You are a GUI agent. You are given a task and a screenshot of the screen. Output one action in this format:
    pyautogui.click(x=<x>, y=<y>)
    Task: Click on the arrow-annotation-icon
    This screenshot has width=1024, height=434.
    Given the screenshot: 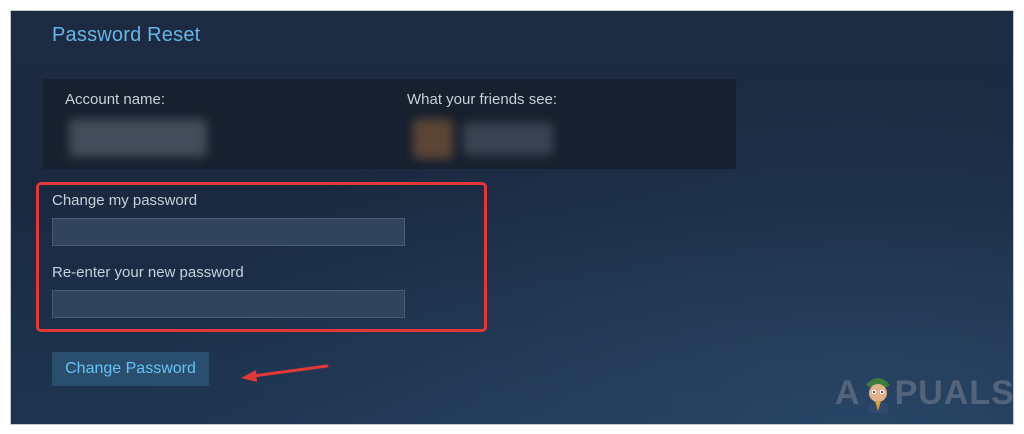 What is the action you would take?
    pyautogui.click(x=285, y=373)
    